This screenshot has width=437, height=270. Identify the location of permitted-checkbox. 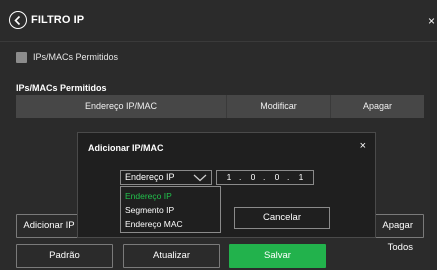
(21, 57).